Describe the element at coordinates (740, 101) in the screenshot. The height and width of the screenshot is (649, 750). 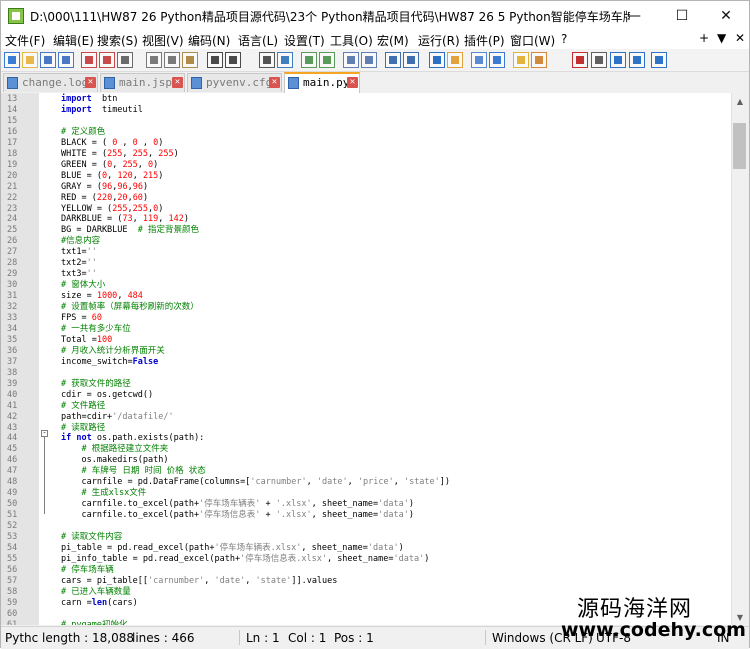
I see `scroll-up-icon: ▲` at that location.